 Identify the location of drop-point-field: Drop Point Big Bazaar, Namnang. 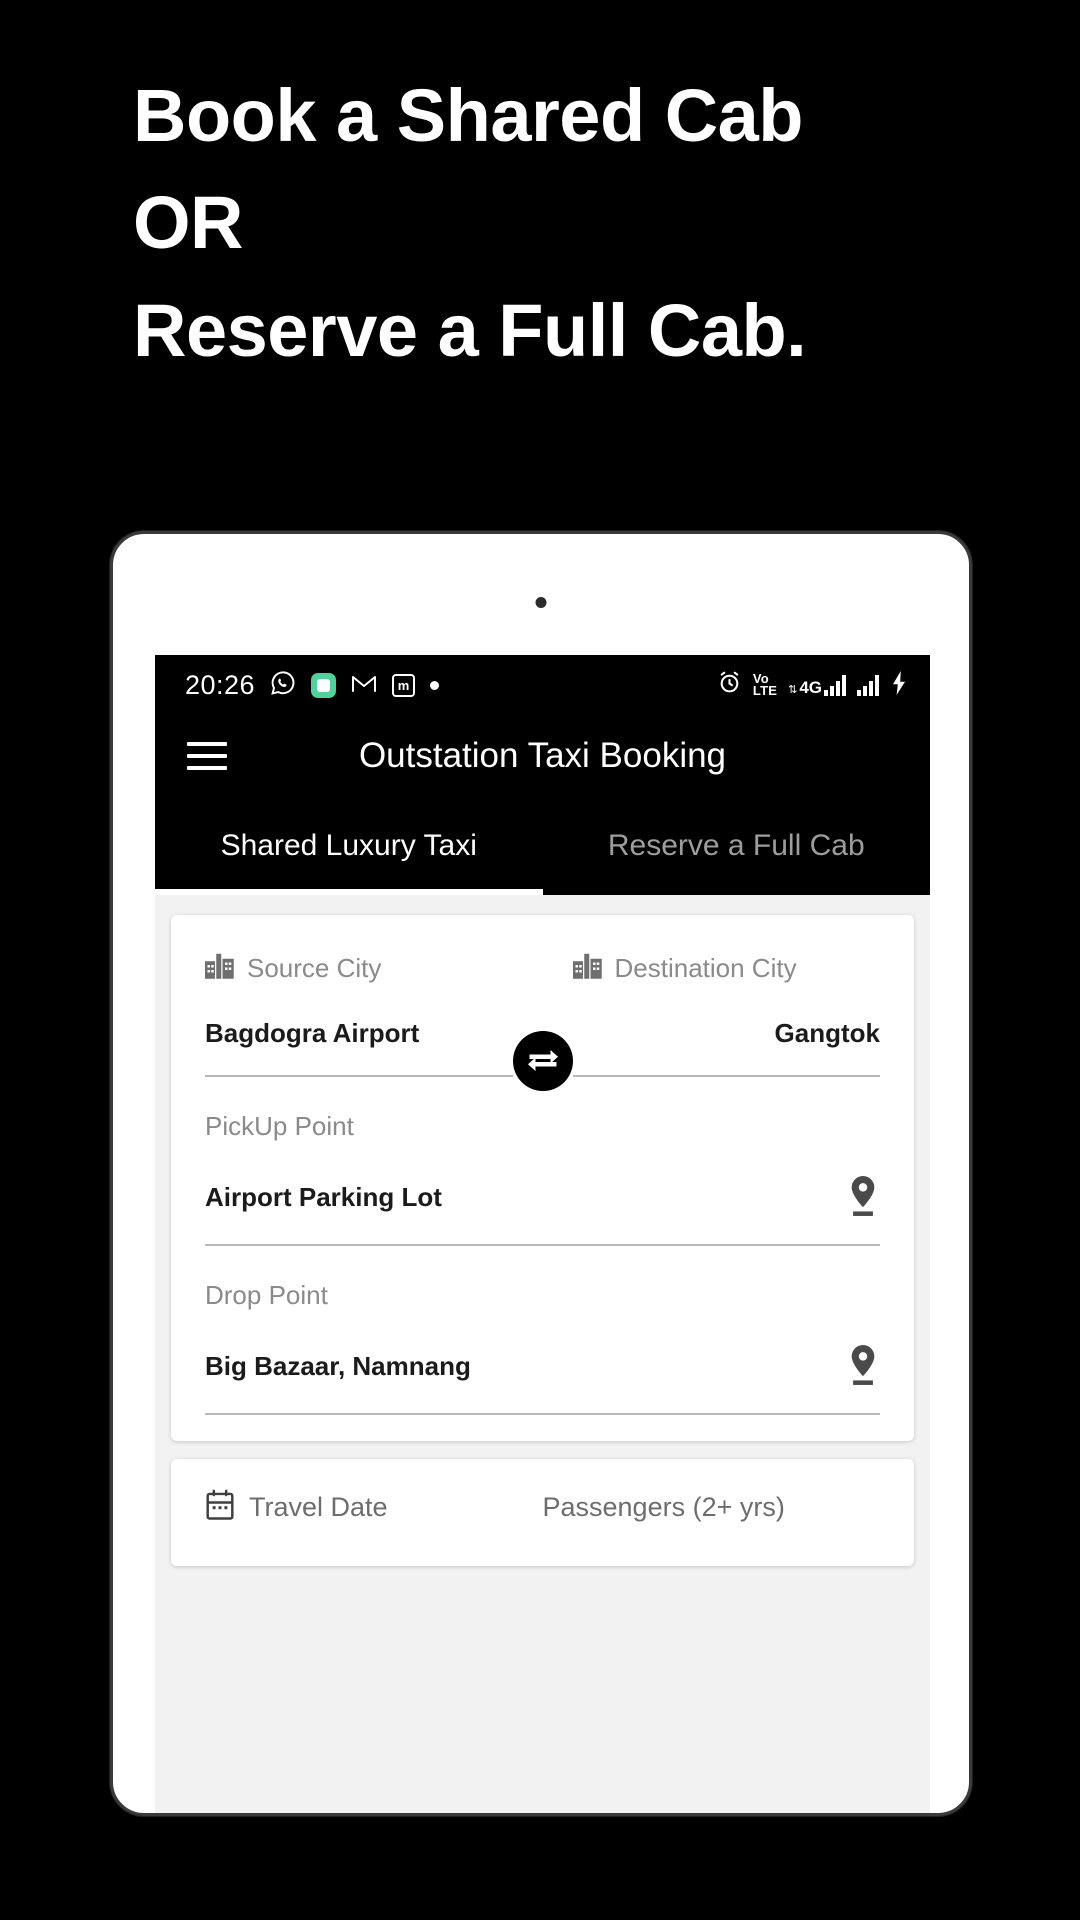
(542, 1347).